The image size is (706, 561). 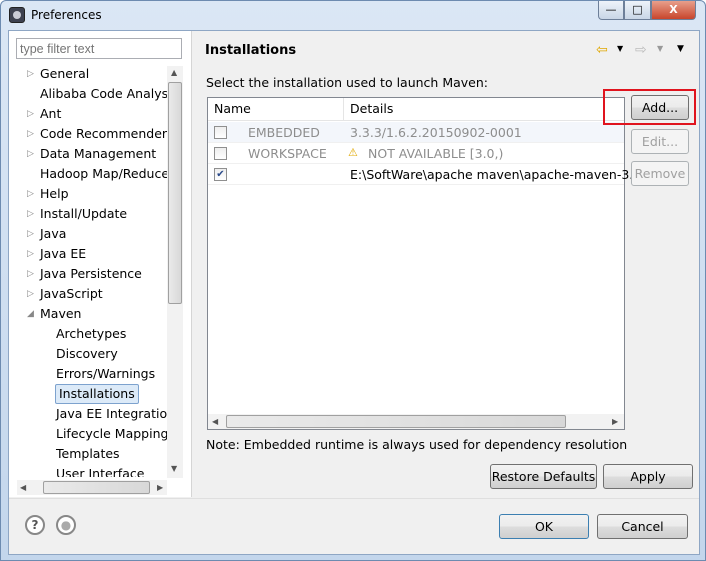 What do you see at coordinates (353, 152) in the screenshot?
I see `warning-icon: ⚠` at bounding box center [353, 152].